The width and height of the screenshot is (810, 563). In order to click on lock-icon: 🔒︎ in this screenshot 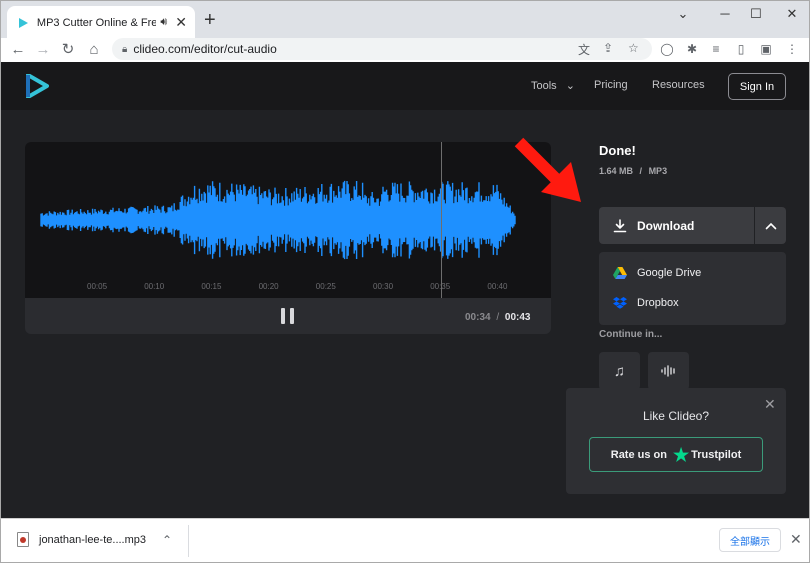, I will do `click(124, 49)`.